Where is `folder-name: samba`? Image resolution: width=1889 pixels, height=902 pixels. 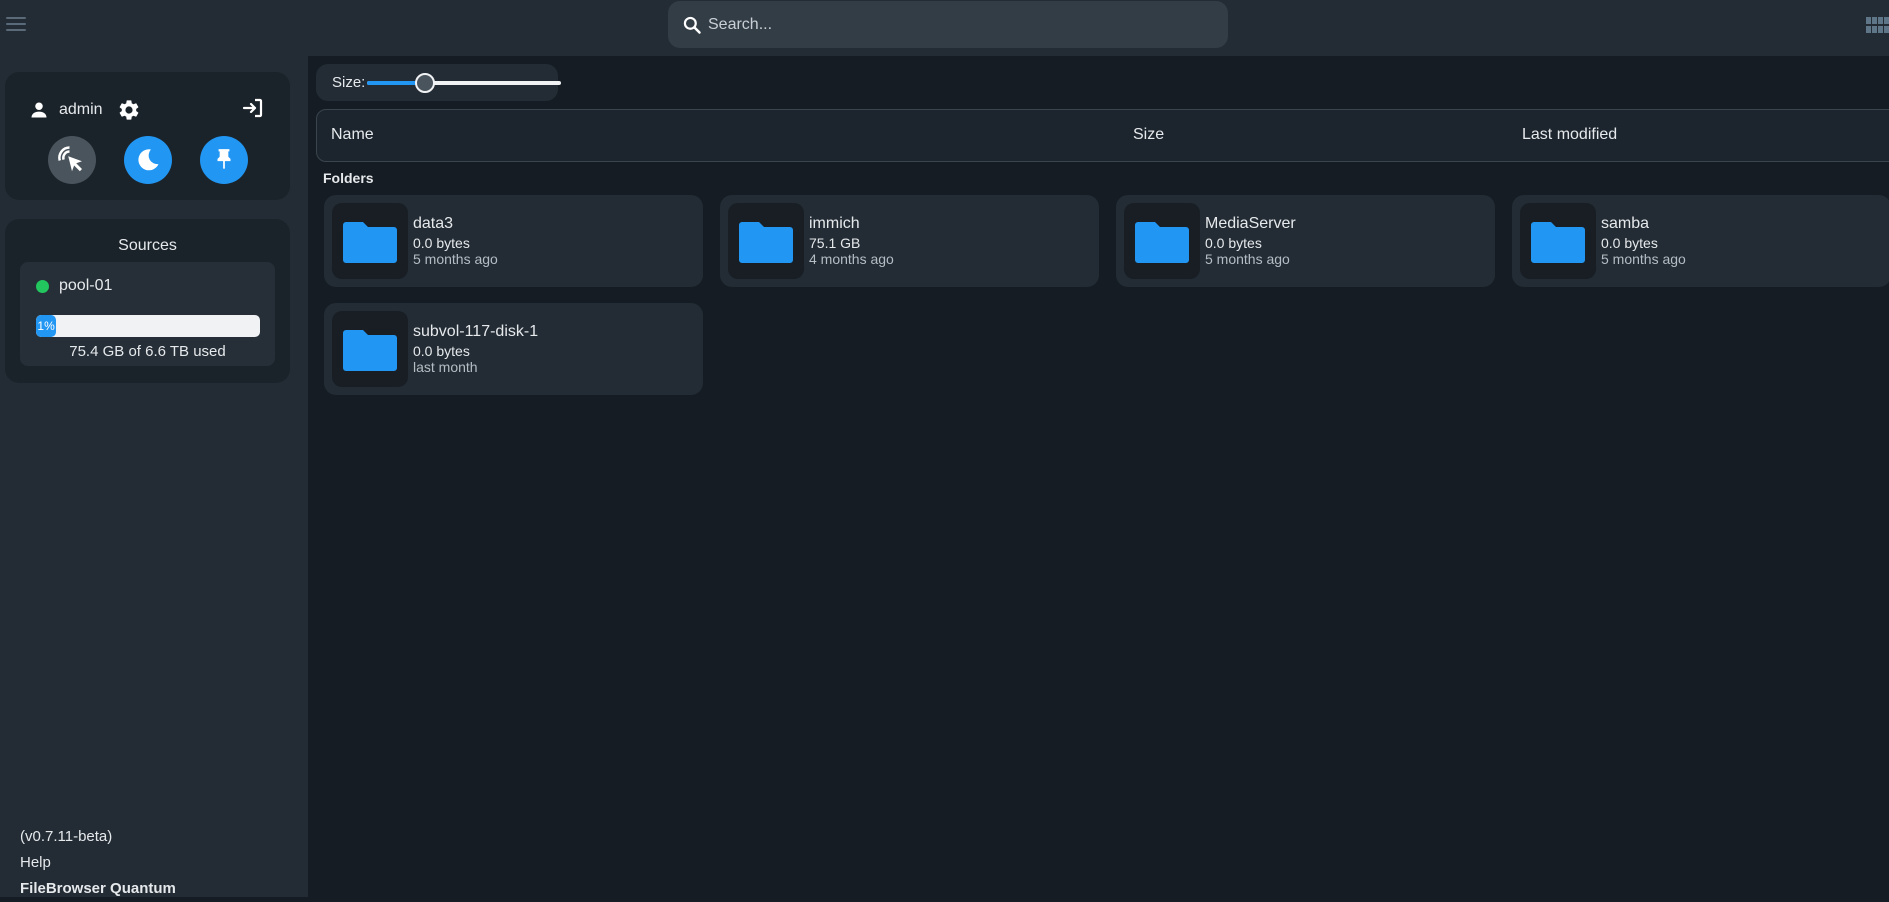 folder-name: samba is located at coordinates (1625, 223).